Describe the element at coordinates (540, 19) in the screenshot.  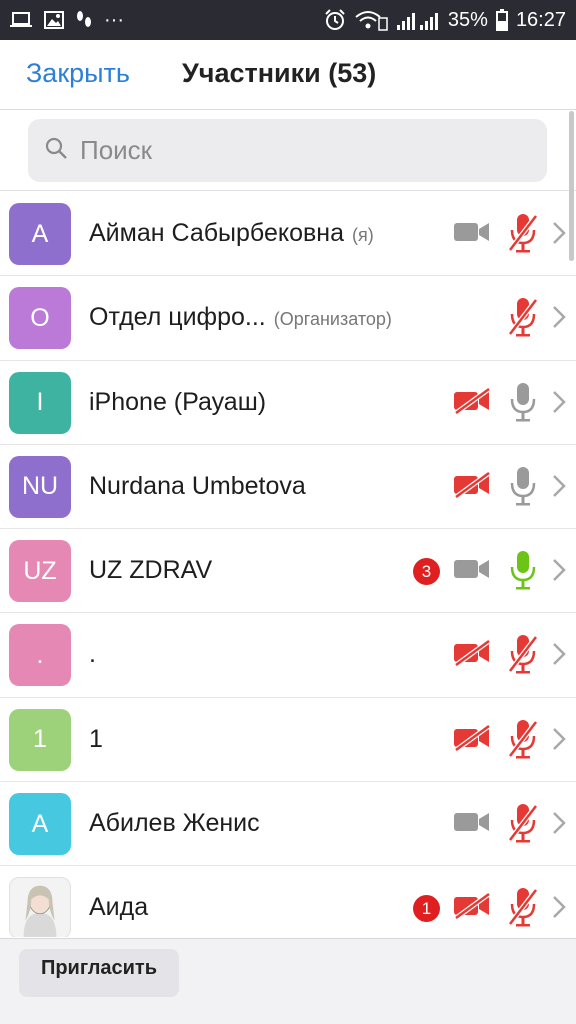
I see `clock: 16:27` at that location.